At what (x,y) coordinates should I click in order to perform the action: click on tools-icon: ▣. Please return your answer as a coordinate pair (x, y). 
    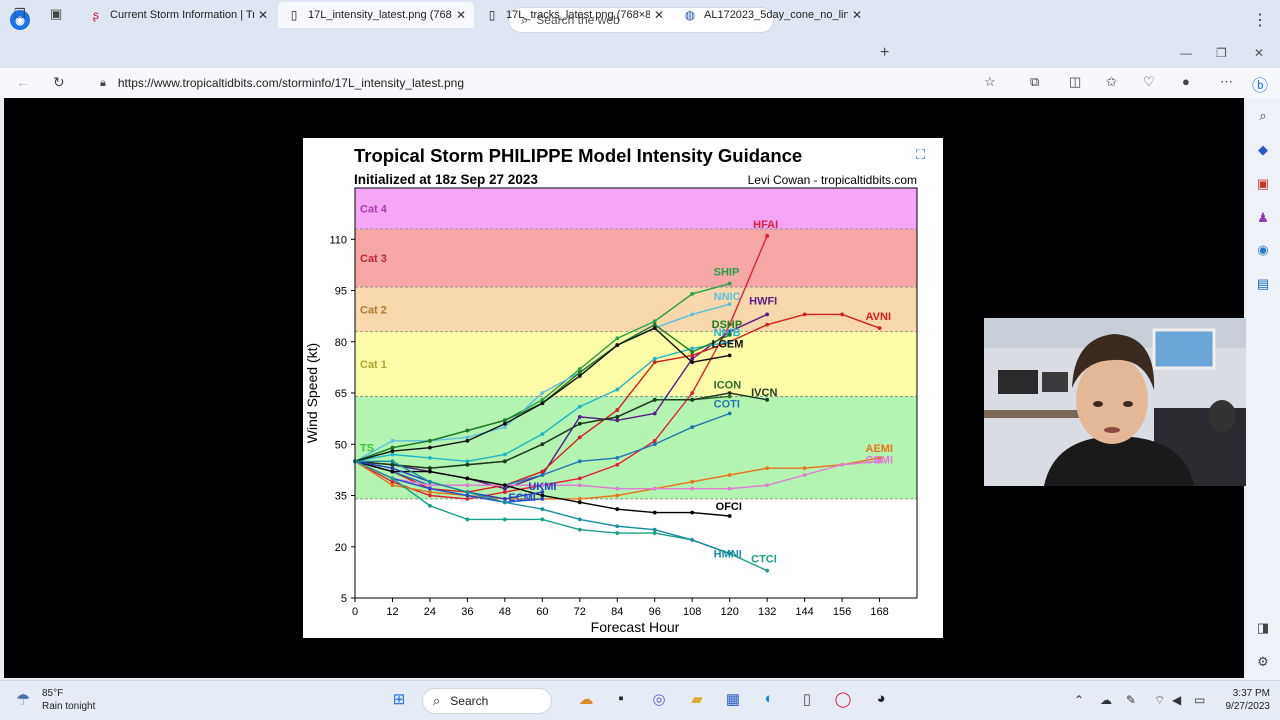
    Looking at the image, I should click on (1263, 185).